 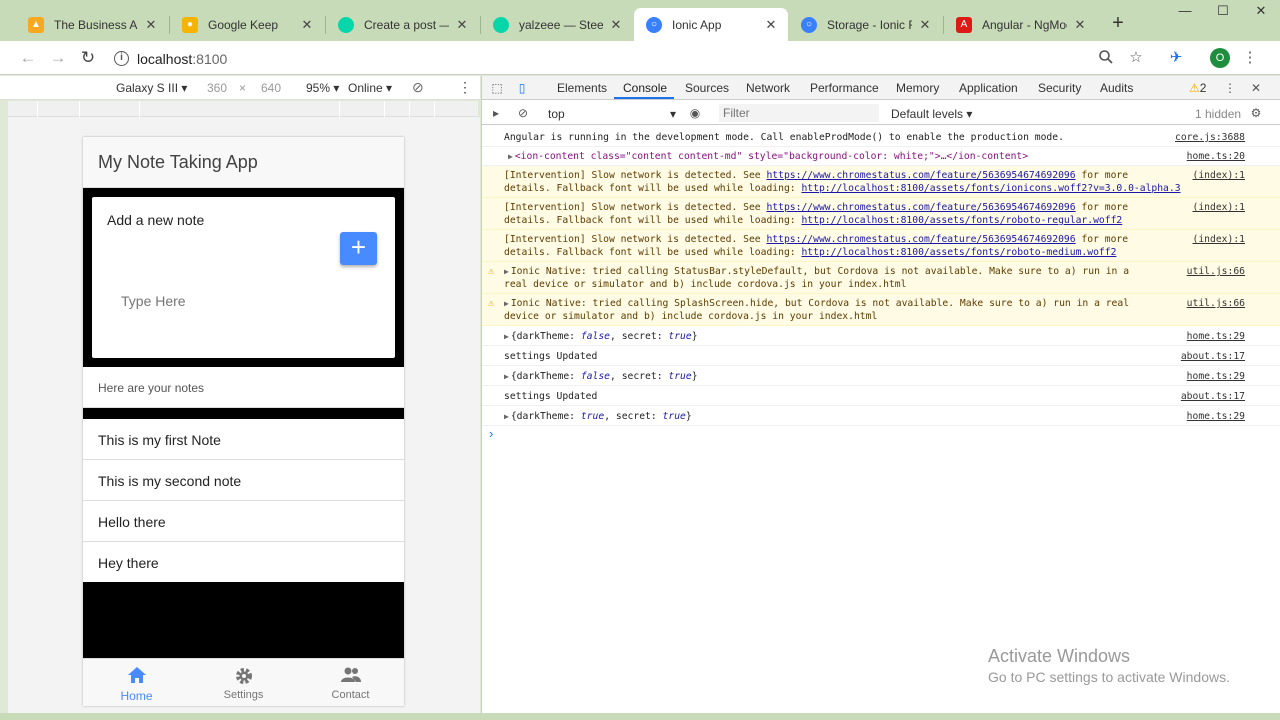 I want to click on devtools-tab-memory: Memory, so click(x=917, y=88).